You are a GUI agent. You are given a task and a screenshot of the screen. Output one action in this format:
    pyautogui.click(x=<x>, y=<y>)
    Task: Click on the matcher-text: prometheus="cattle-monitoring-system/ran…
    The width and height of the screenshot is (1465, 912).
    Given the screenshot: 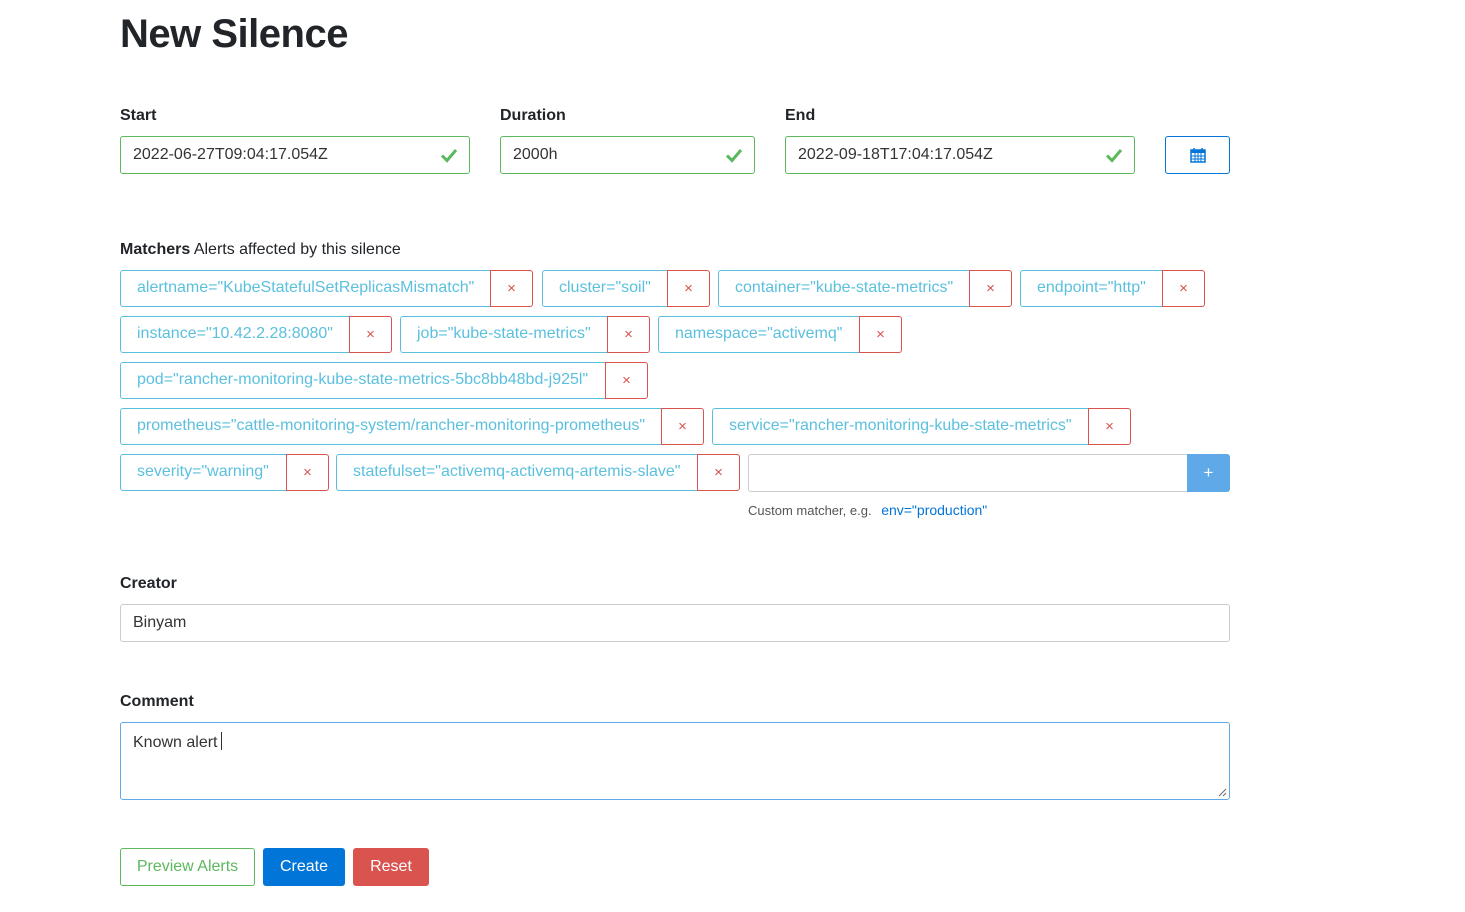 What is the action you would take?
    pyautogui.click(x=390, y=426)
    